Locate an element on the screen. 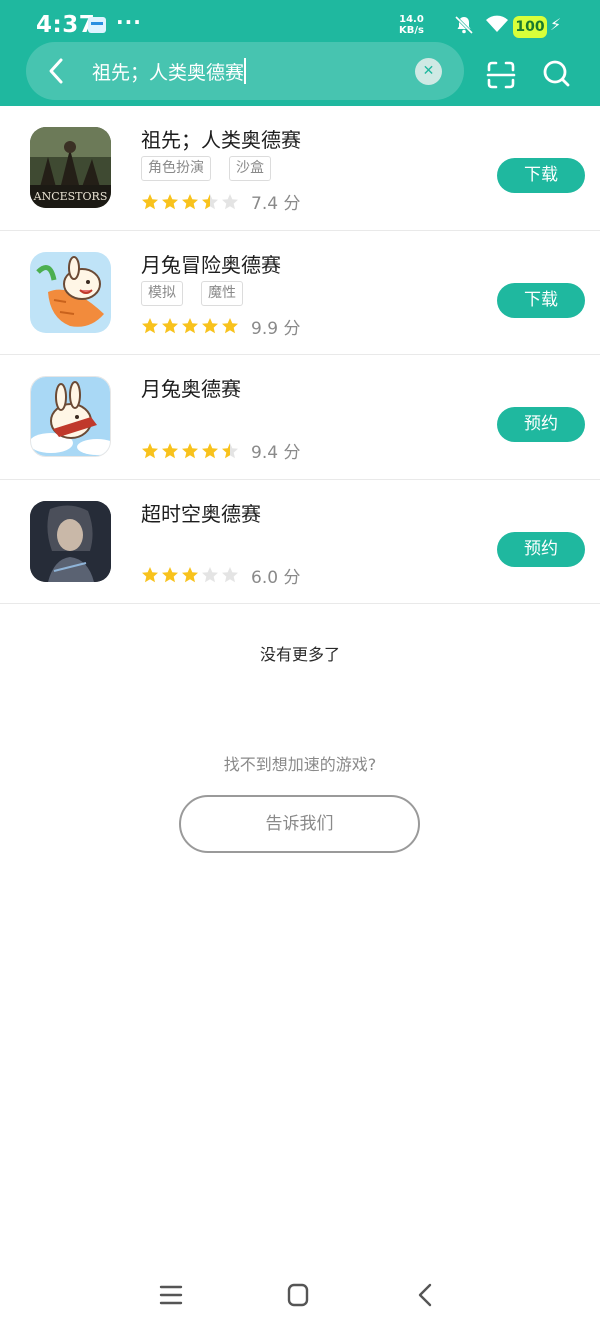 This screenshot has height=1333, width=600. game-tags: 角色扮演 沙盒 is located at coordinates (206, 168).